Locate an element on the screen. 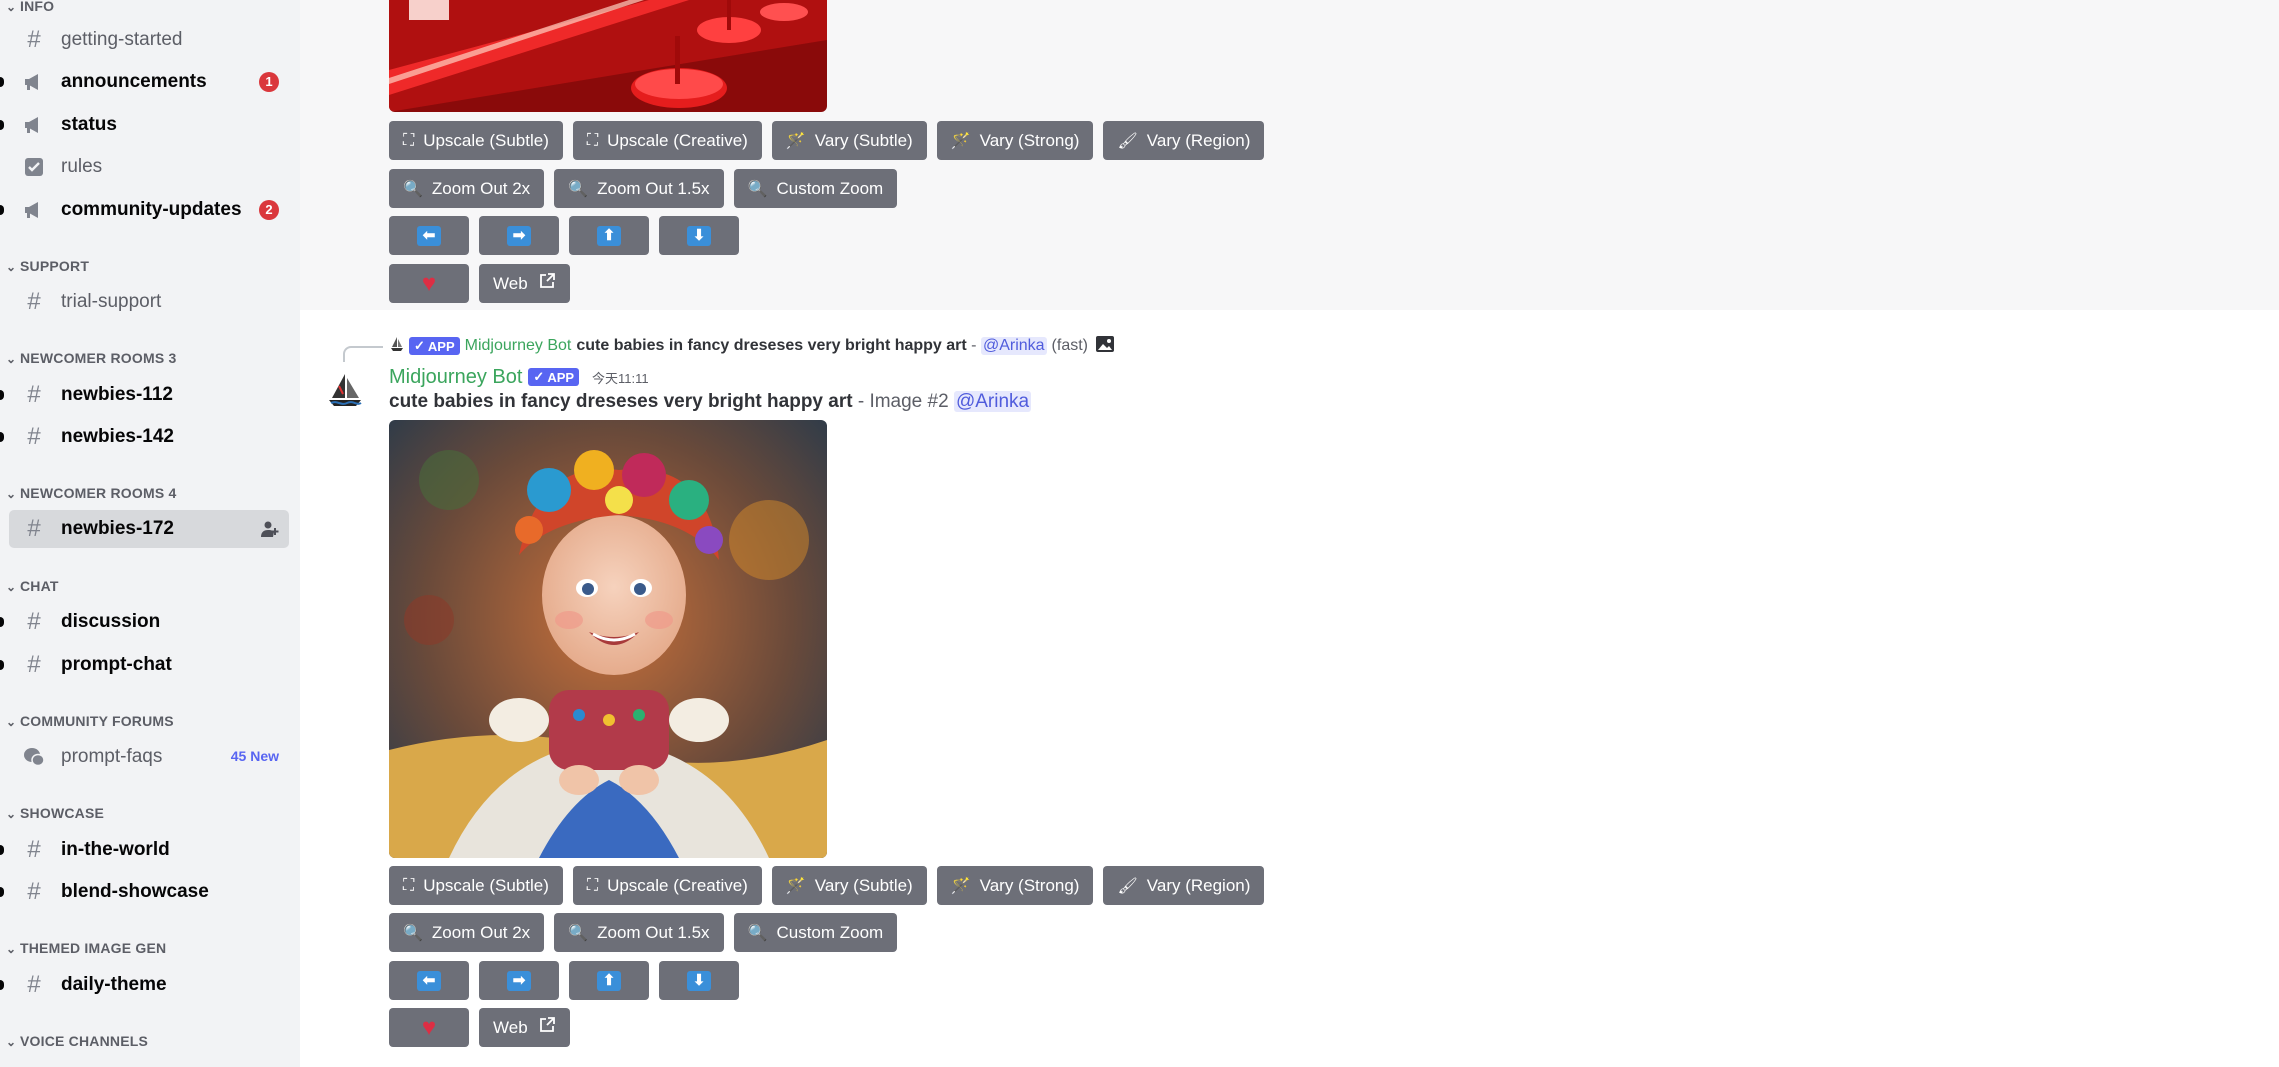  external-link-icon is located at coordinates (547, 283).